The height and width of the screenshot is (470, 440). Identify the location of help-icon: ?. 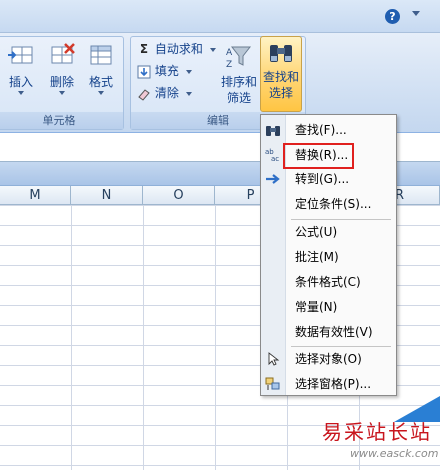
(392, 16).